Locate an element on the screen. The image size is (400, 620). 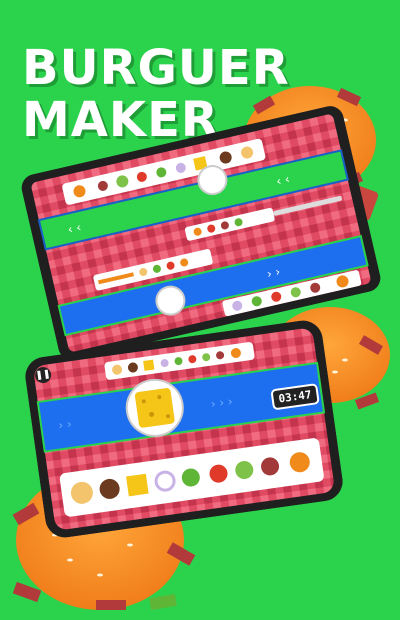
pause-icon: ❚❚ is located at coordinates (43, 375).